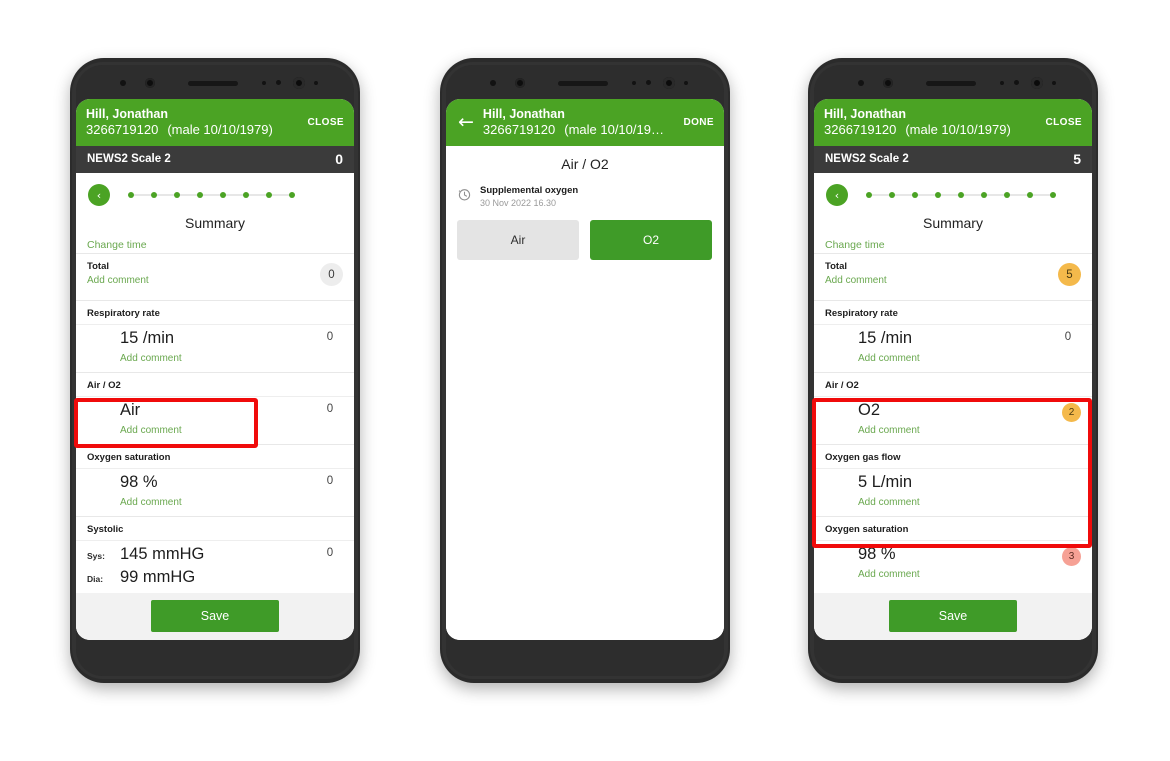 The image size is (1170, 761). Describe the element at coordinates (529, 190) in the screenshot. I see `supplemental-label: Supplemental oxygen` at that location.